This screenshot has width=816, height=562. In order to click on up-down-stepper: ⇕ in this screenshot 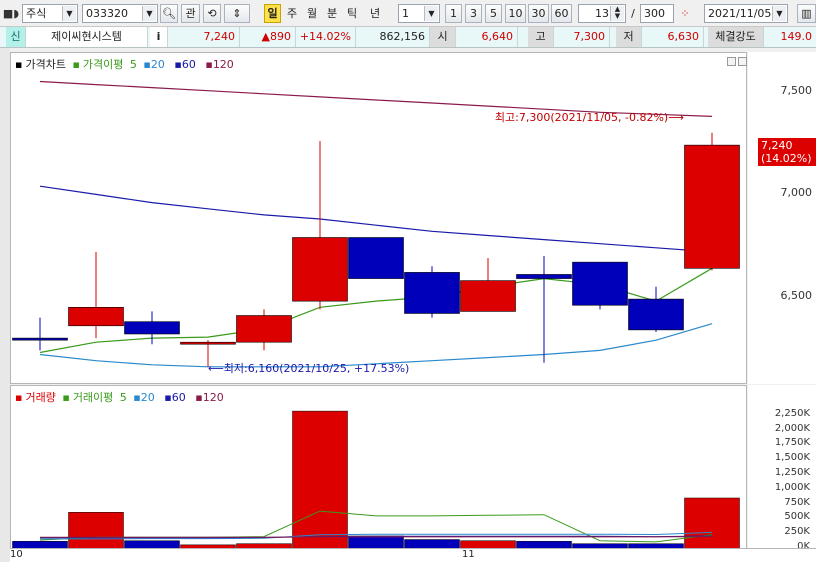, I will do `click(237, 13)`.